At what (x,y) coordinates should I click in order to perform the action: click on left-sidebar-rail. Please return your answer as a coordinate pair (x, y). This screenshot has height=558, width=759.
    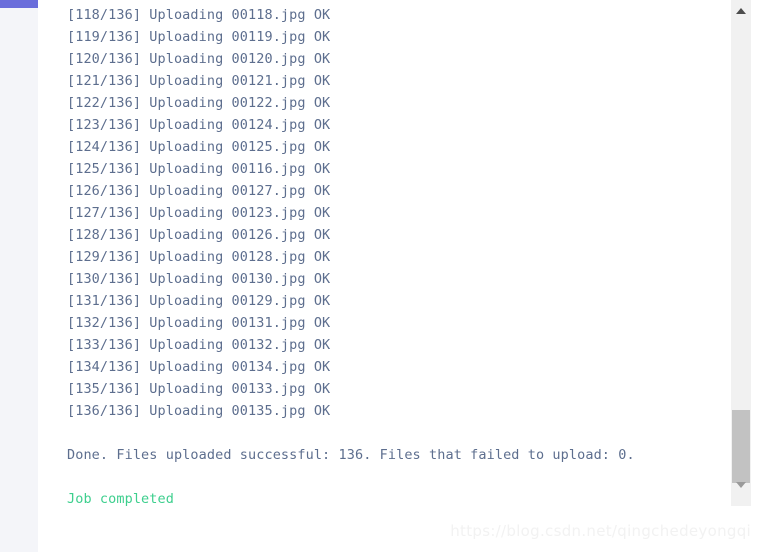
    Looking at the image, I should click on (19, 276).